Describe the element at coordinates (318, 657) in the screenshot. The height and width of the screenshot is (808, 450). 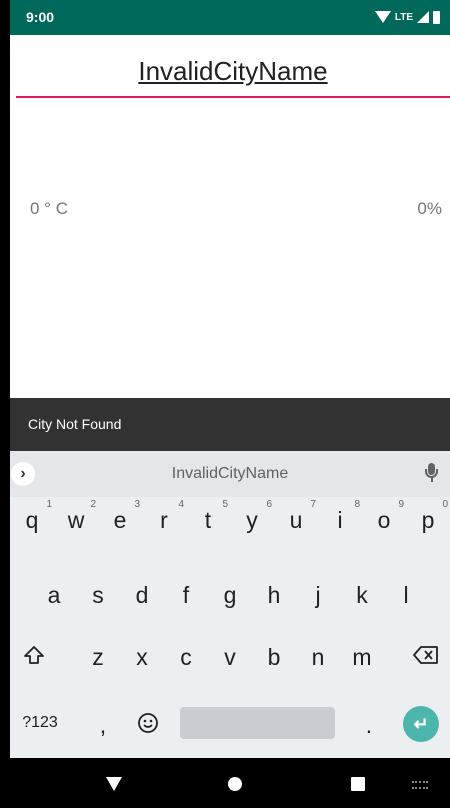
I see `key-n: n` at that location.